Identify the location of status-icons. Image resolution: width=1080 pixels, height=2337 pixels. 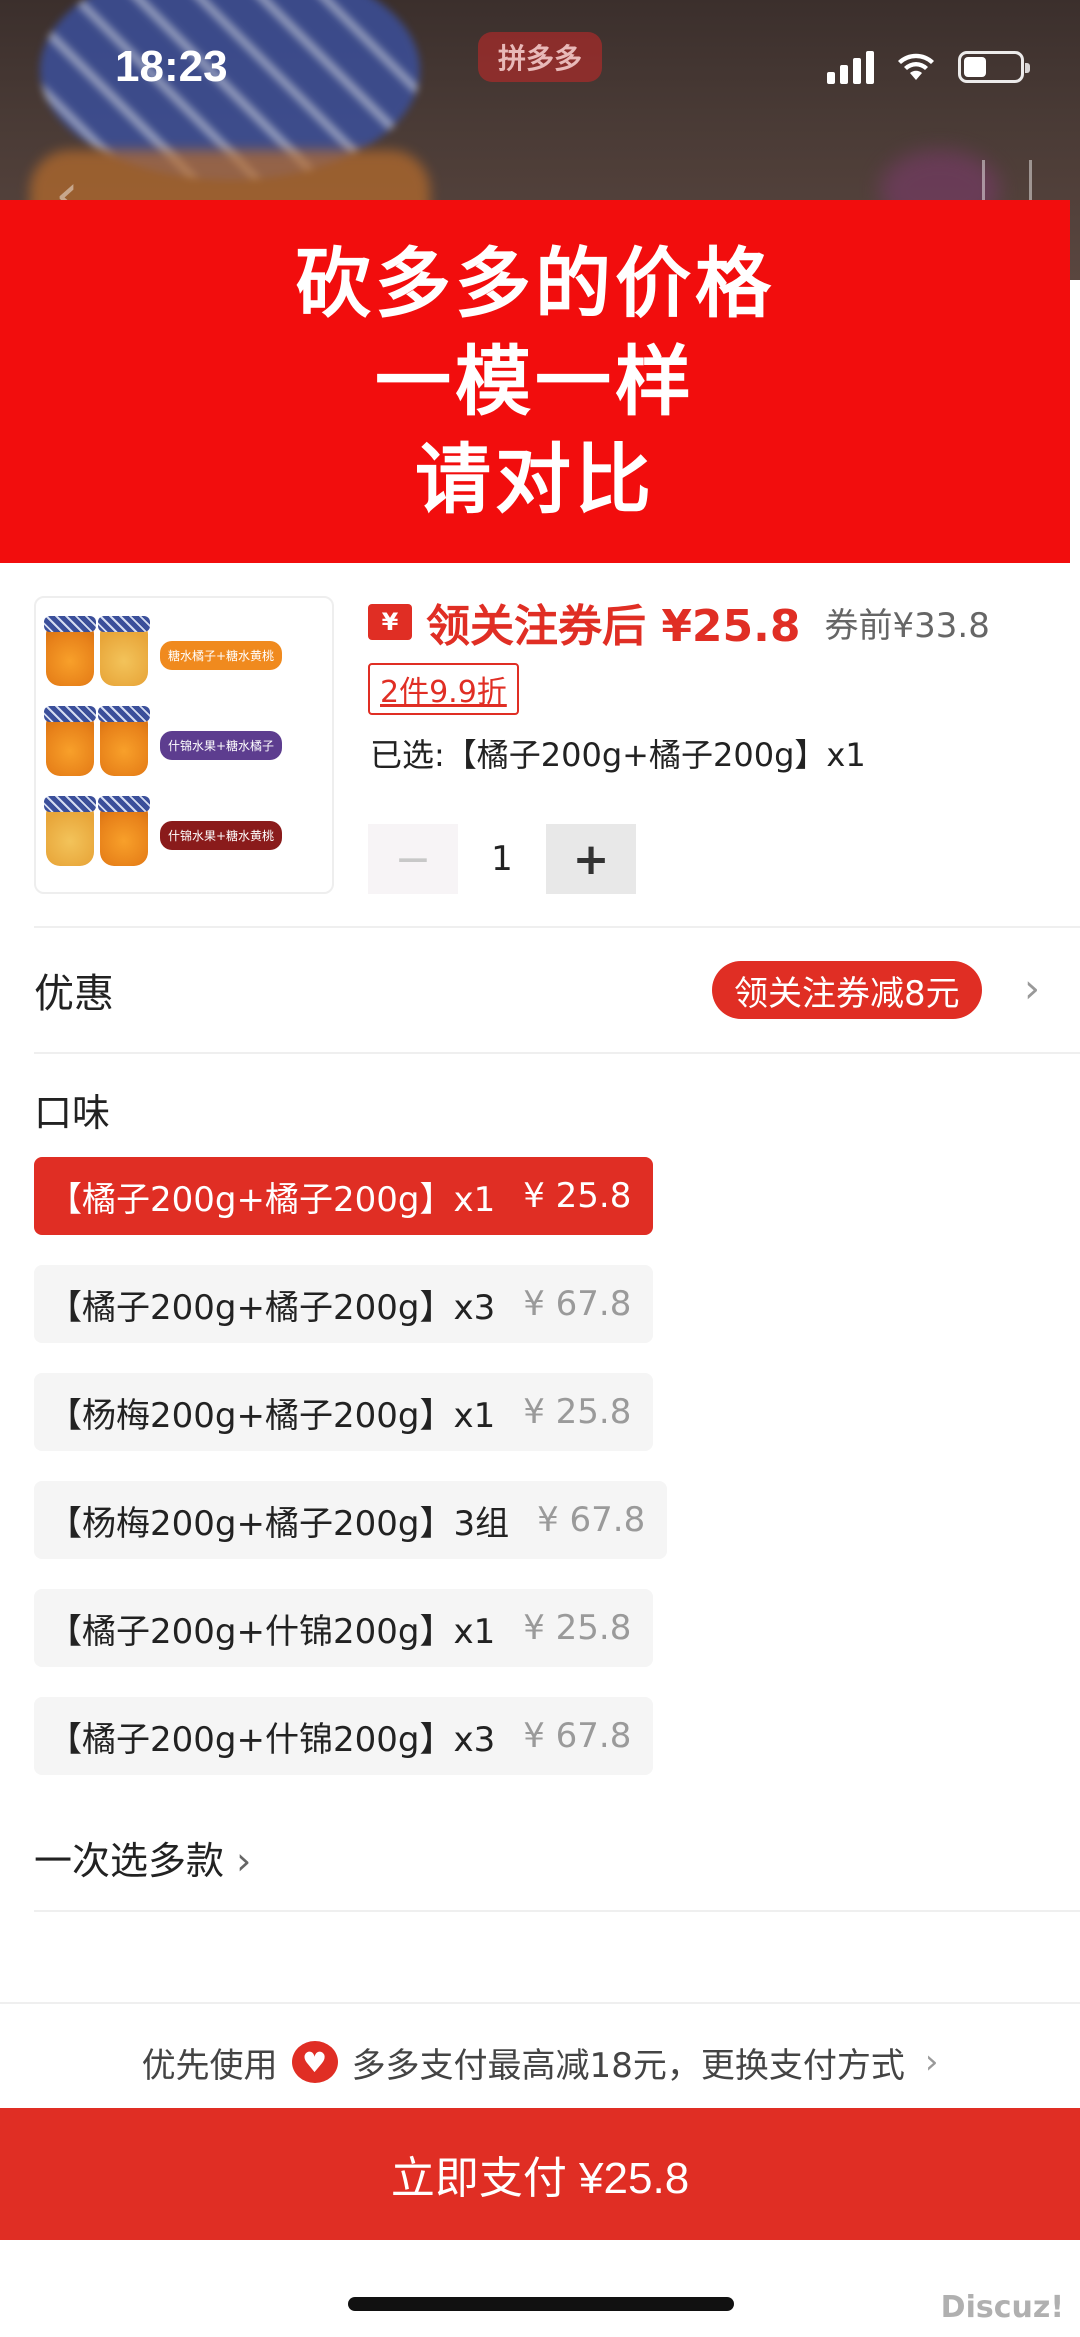
(928, 67).